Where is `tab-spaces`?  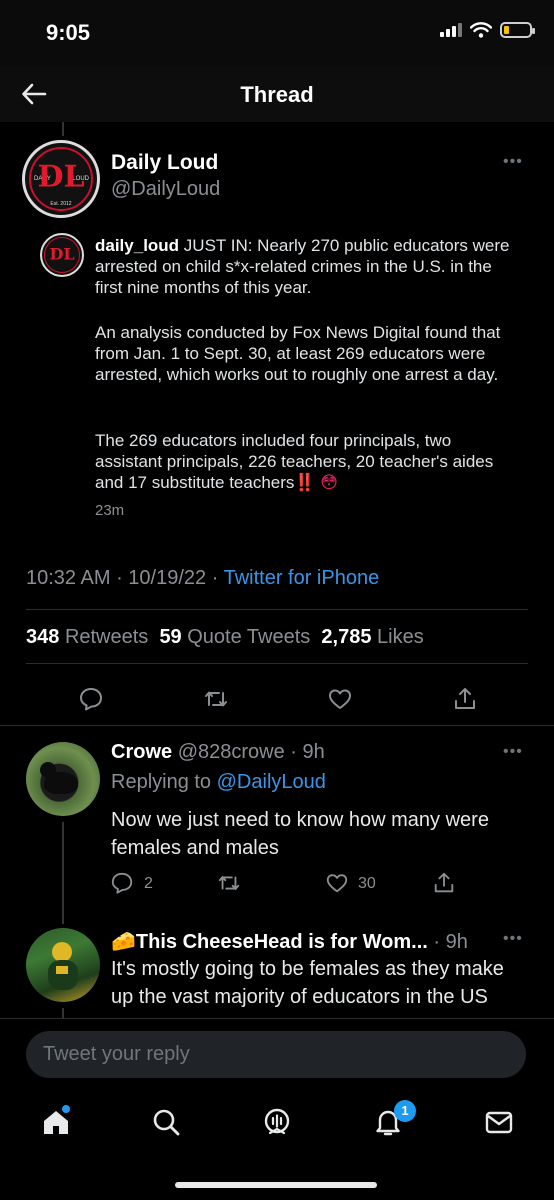
tab-spaces is located at coordinates (277, 1122).